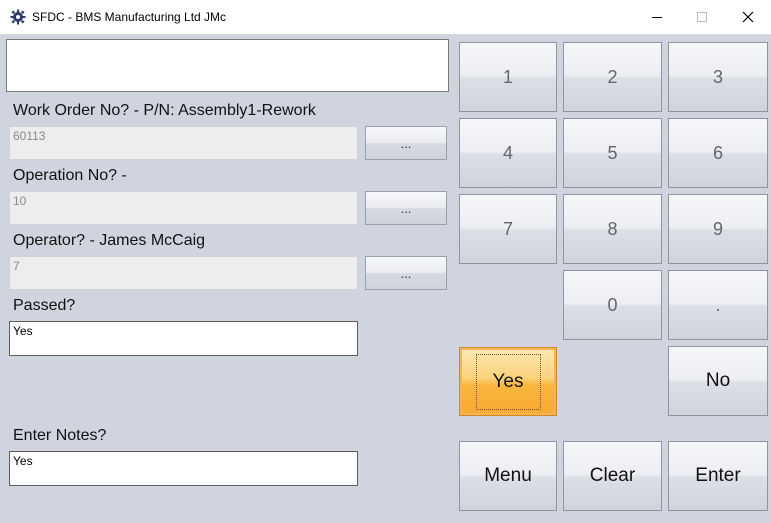 This screenshot has width=771, height=523. I want to click on minimize-button, so click(657, 17).